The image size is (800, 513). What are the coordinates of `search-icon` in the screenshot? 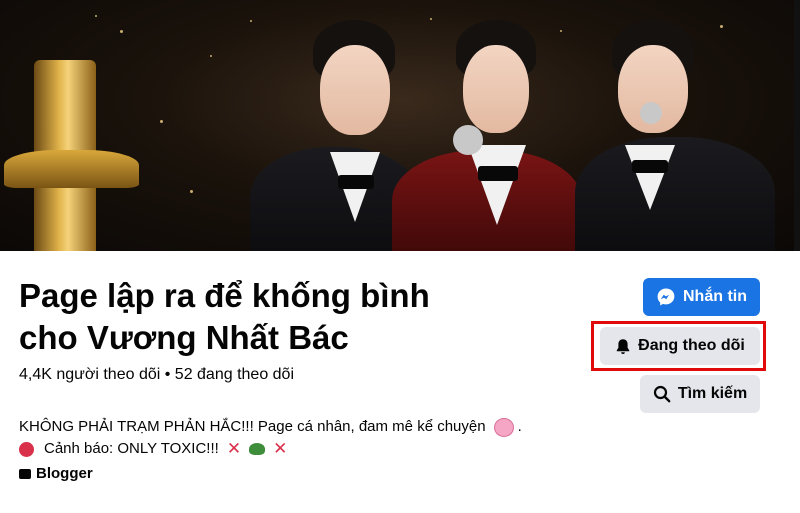 It's located at (662, 394).